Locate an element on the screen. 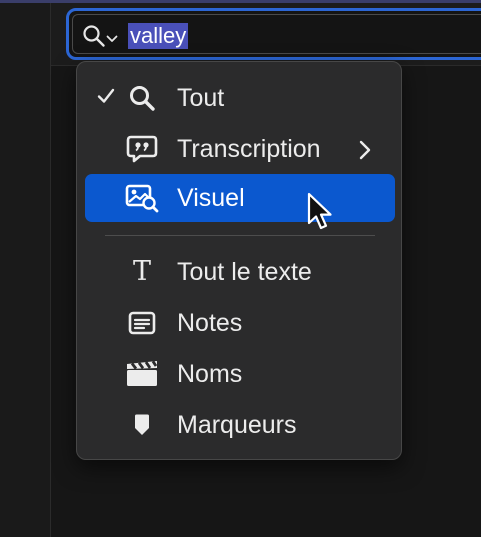 This screenshot has height=537, width=481. quote-bubble-icon is located at coordinates (142, 149).